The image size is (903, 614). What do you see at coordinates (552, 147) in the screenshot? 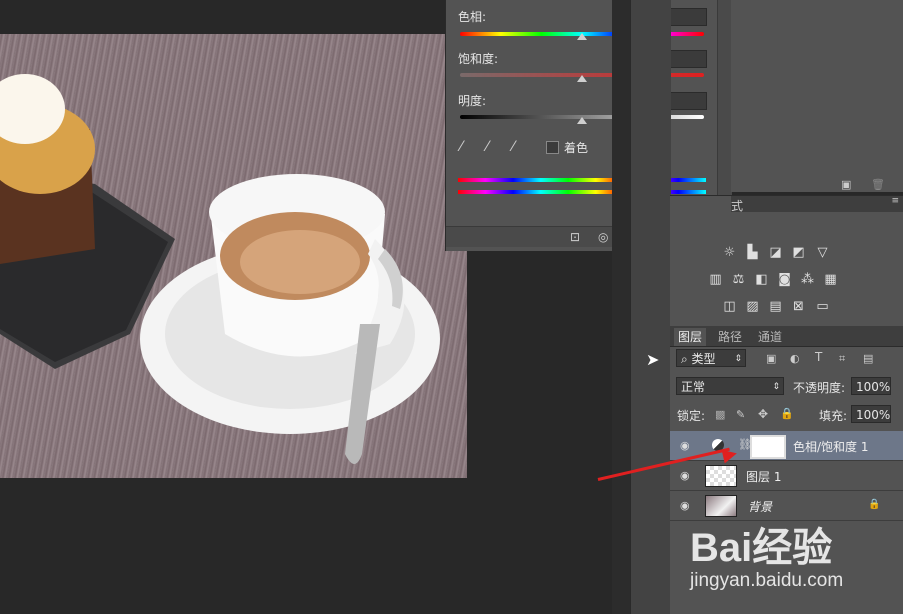
I see `colorize-checkbox` at bounding box center [552, 147].